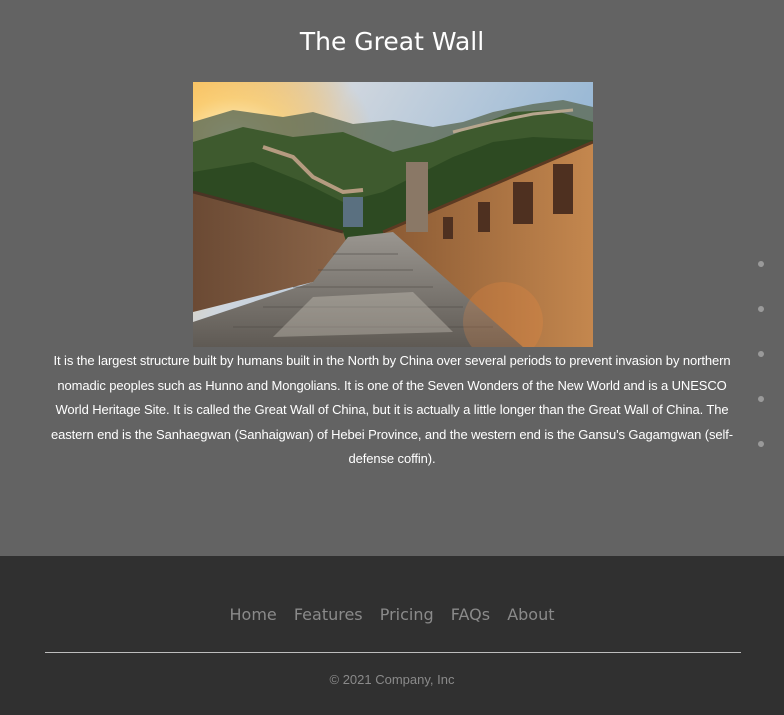  What do you see at coordinates (328, 614) in the screenshot?
I see `footer-link-features: Features` at bounding box center [328, 614].